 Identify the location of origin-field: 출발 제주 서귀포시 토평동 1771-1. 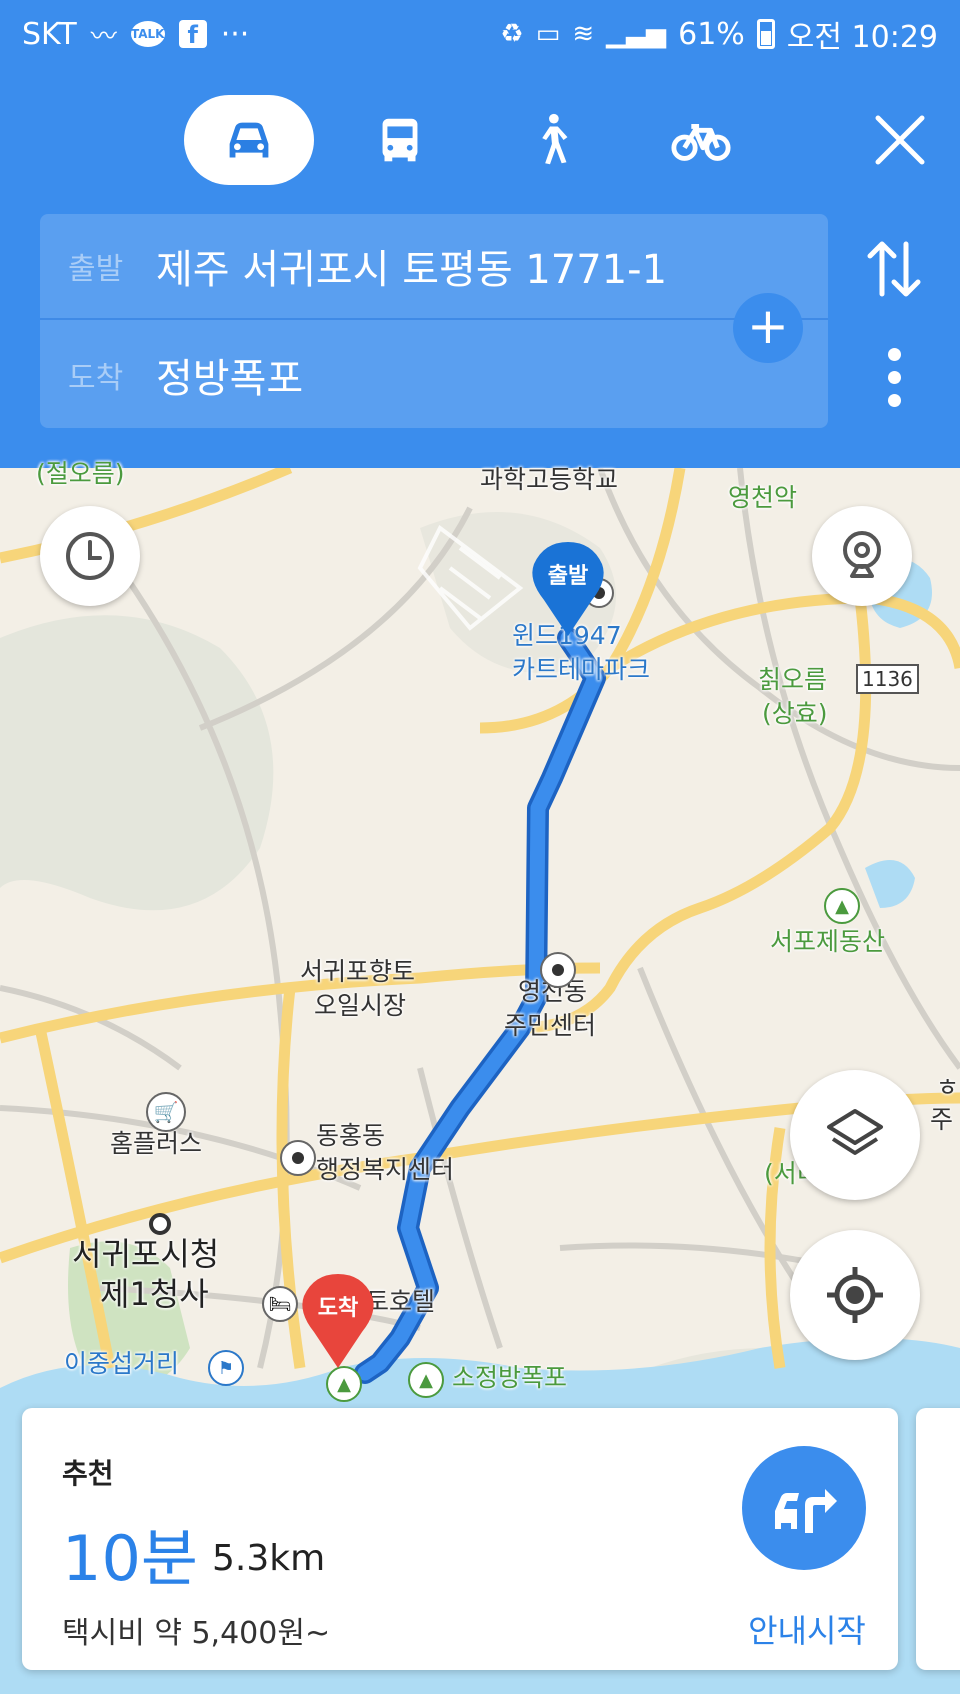
(434, 267).